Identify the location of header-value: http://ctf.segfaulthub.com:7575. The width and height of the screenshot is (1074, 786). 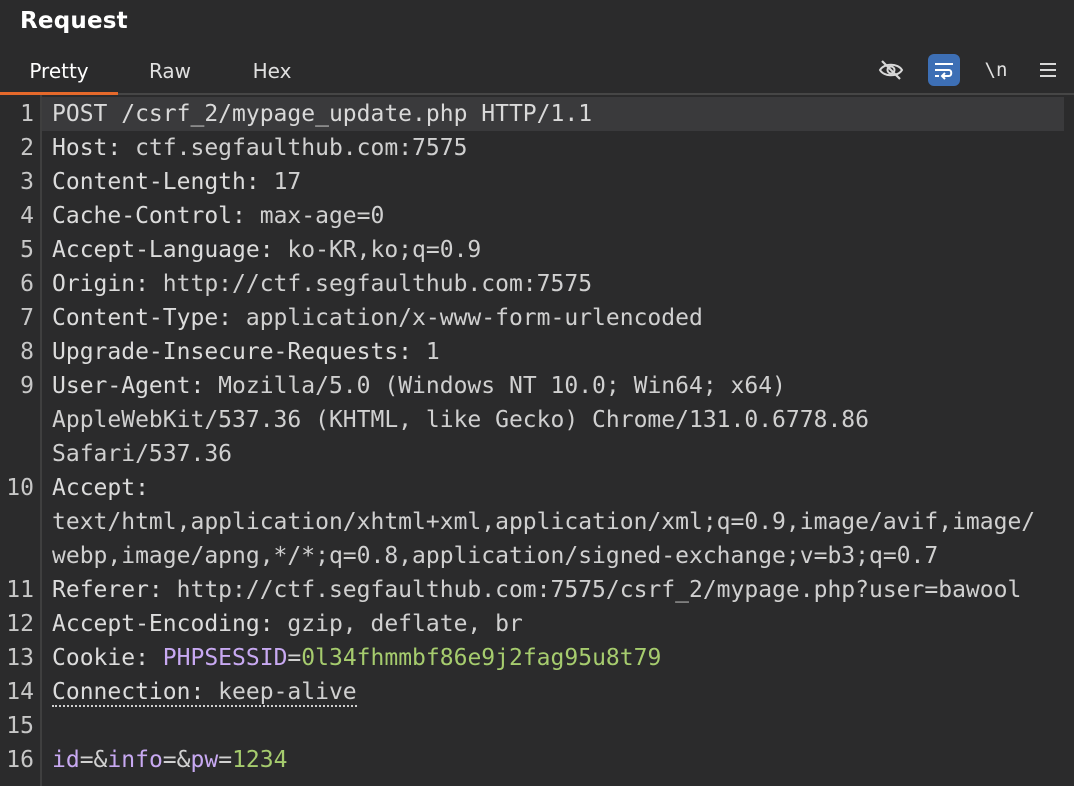
(370, 284).